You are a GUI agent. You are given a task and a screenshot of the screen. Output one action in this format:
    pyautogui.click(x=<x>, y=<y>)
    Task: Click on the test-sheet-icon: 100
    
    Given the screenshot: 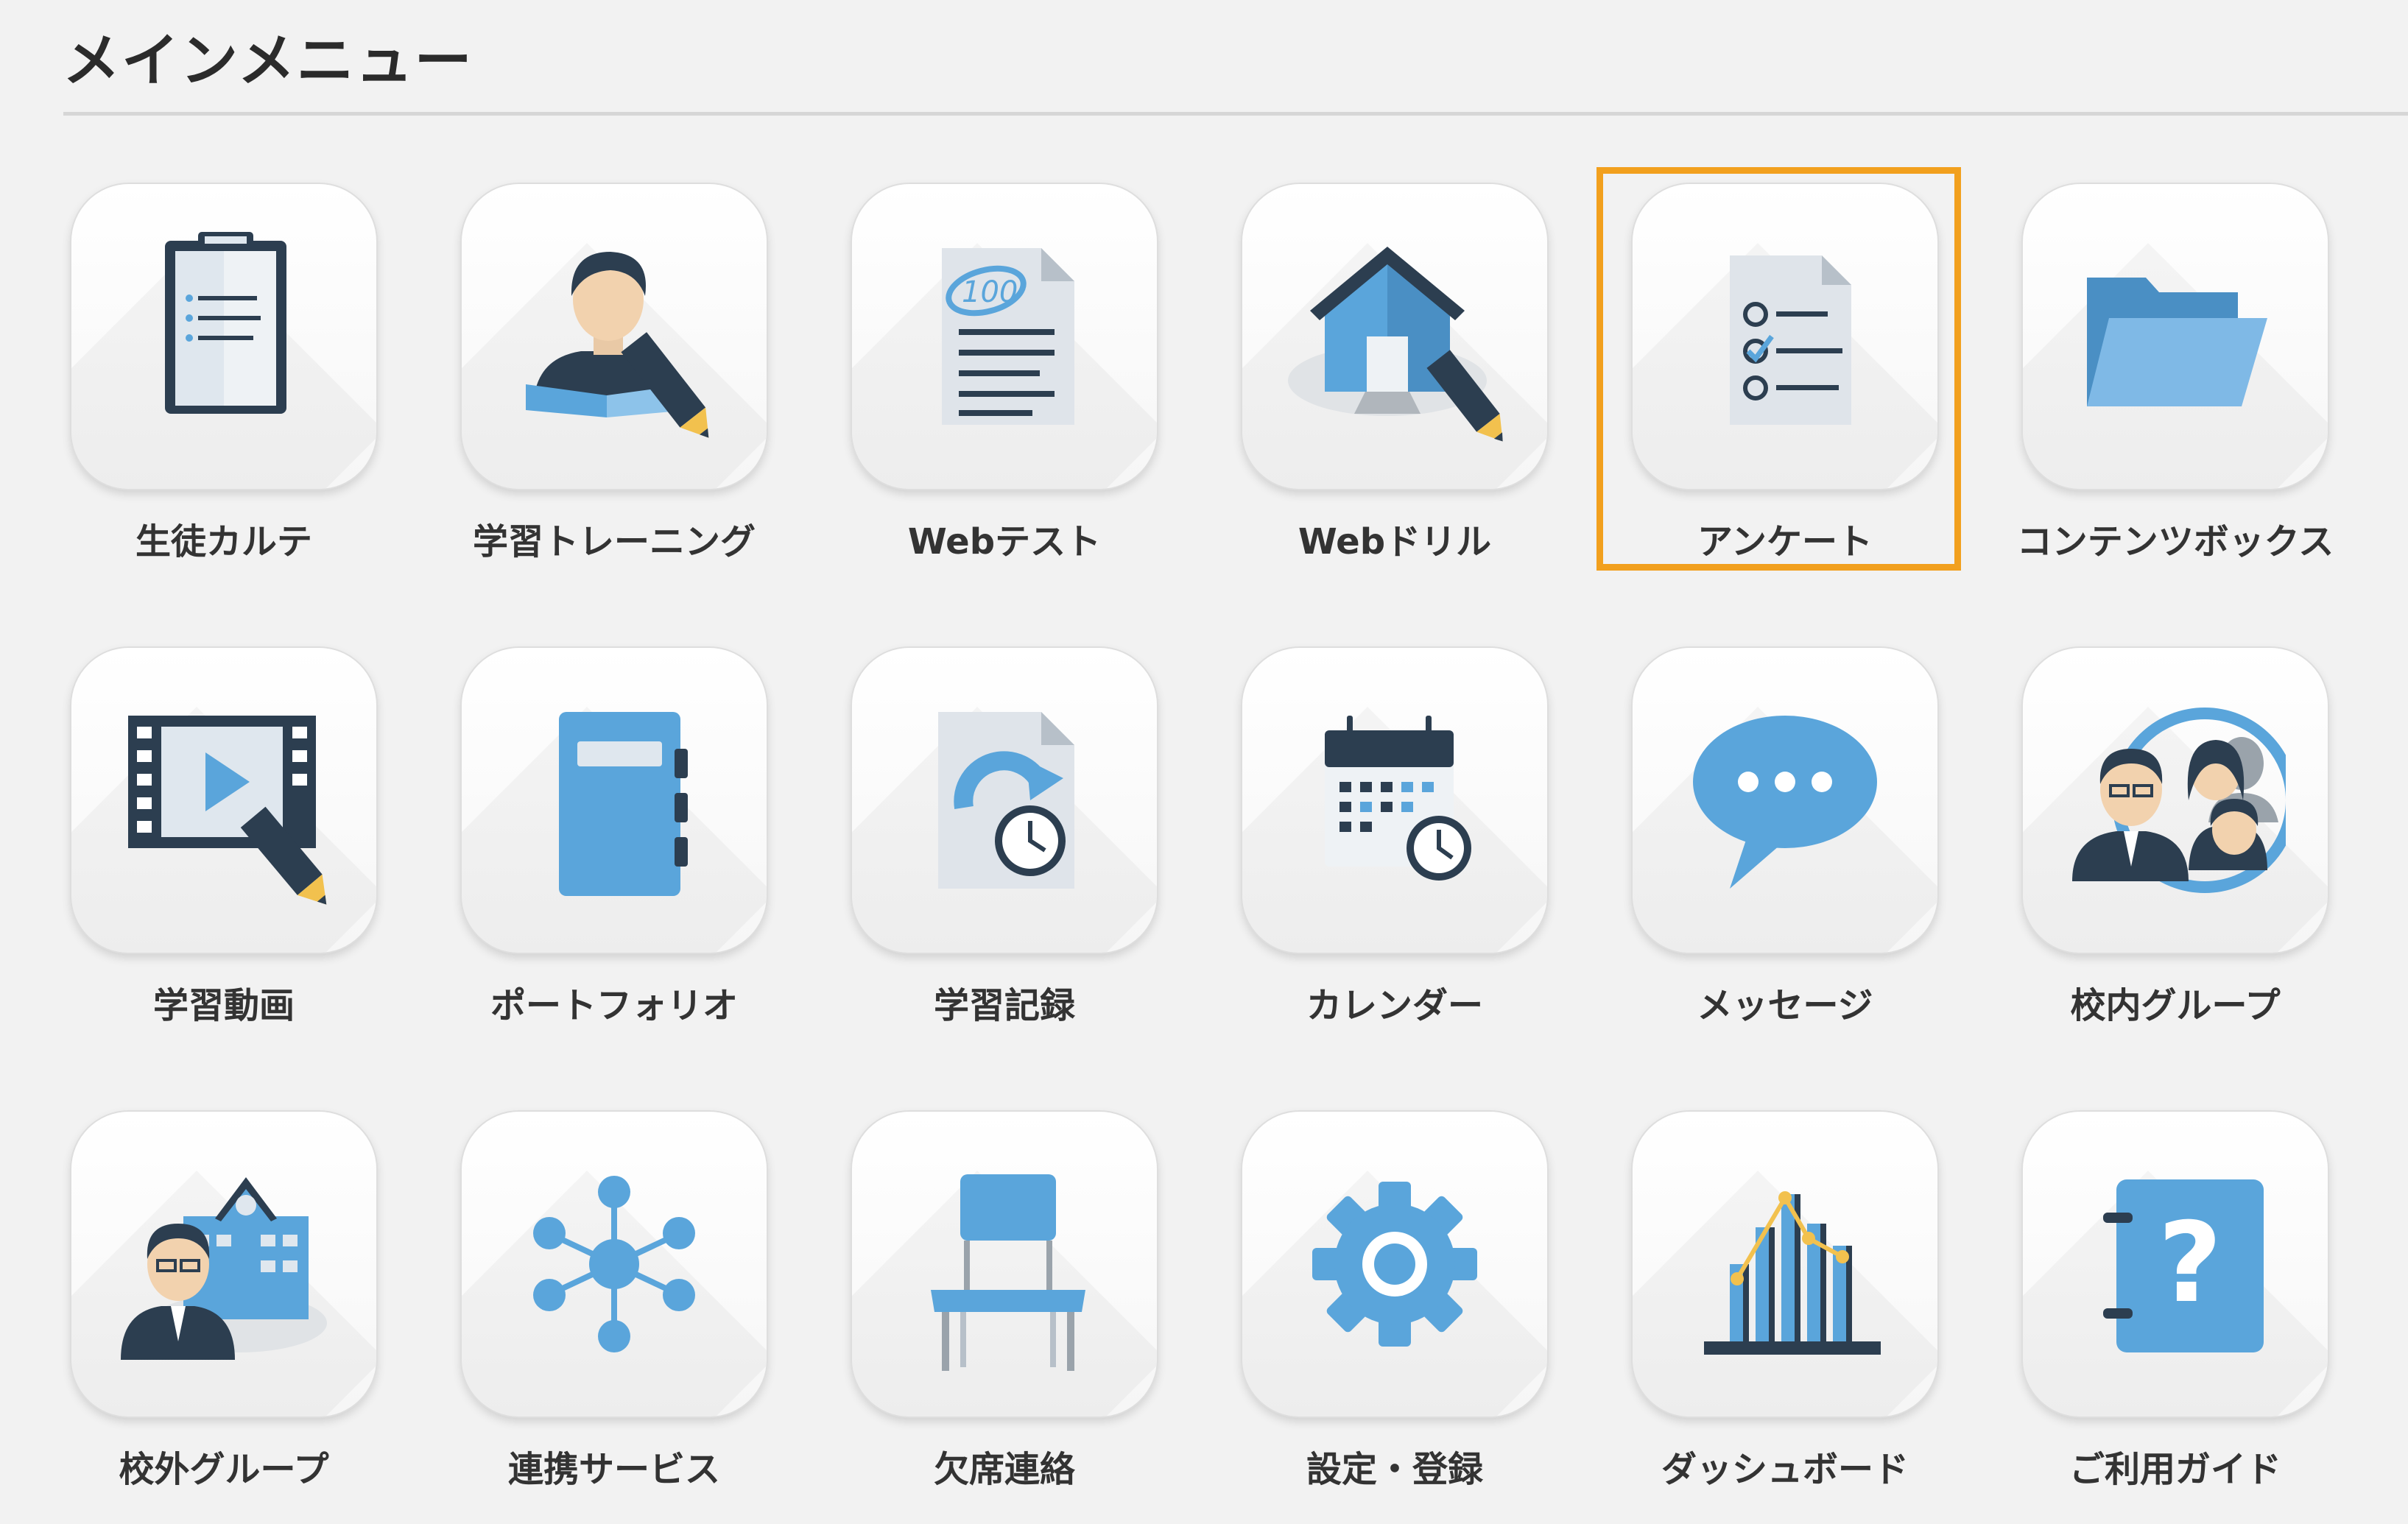 What is the action you would take?
    pyautogui.click(x=1008, y=336)
    